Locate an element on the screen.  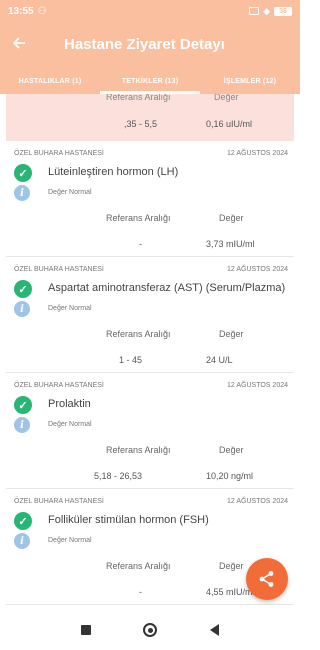
back-arrow-icon is located at coordinates (24, 44).